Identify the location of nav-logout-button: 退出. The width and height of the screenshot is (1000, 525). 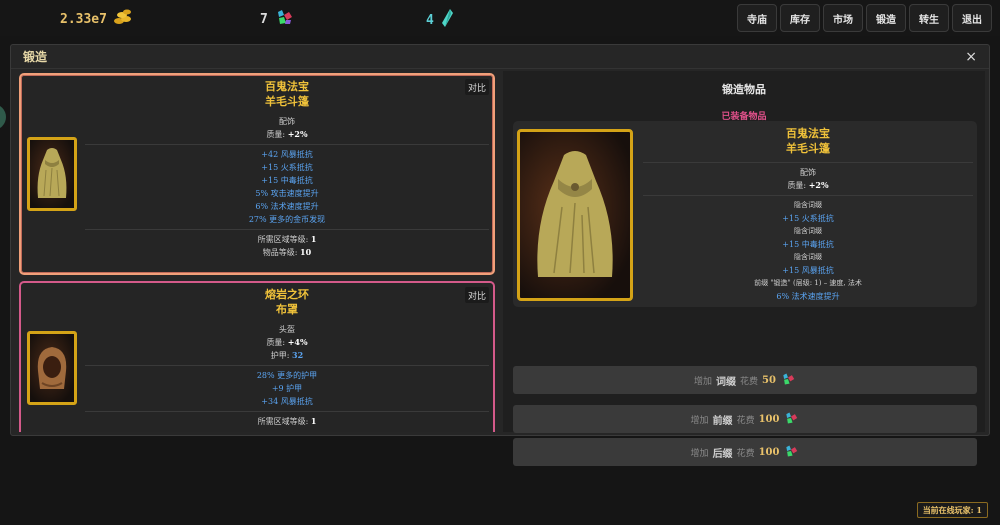
(972, 18).